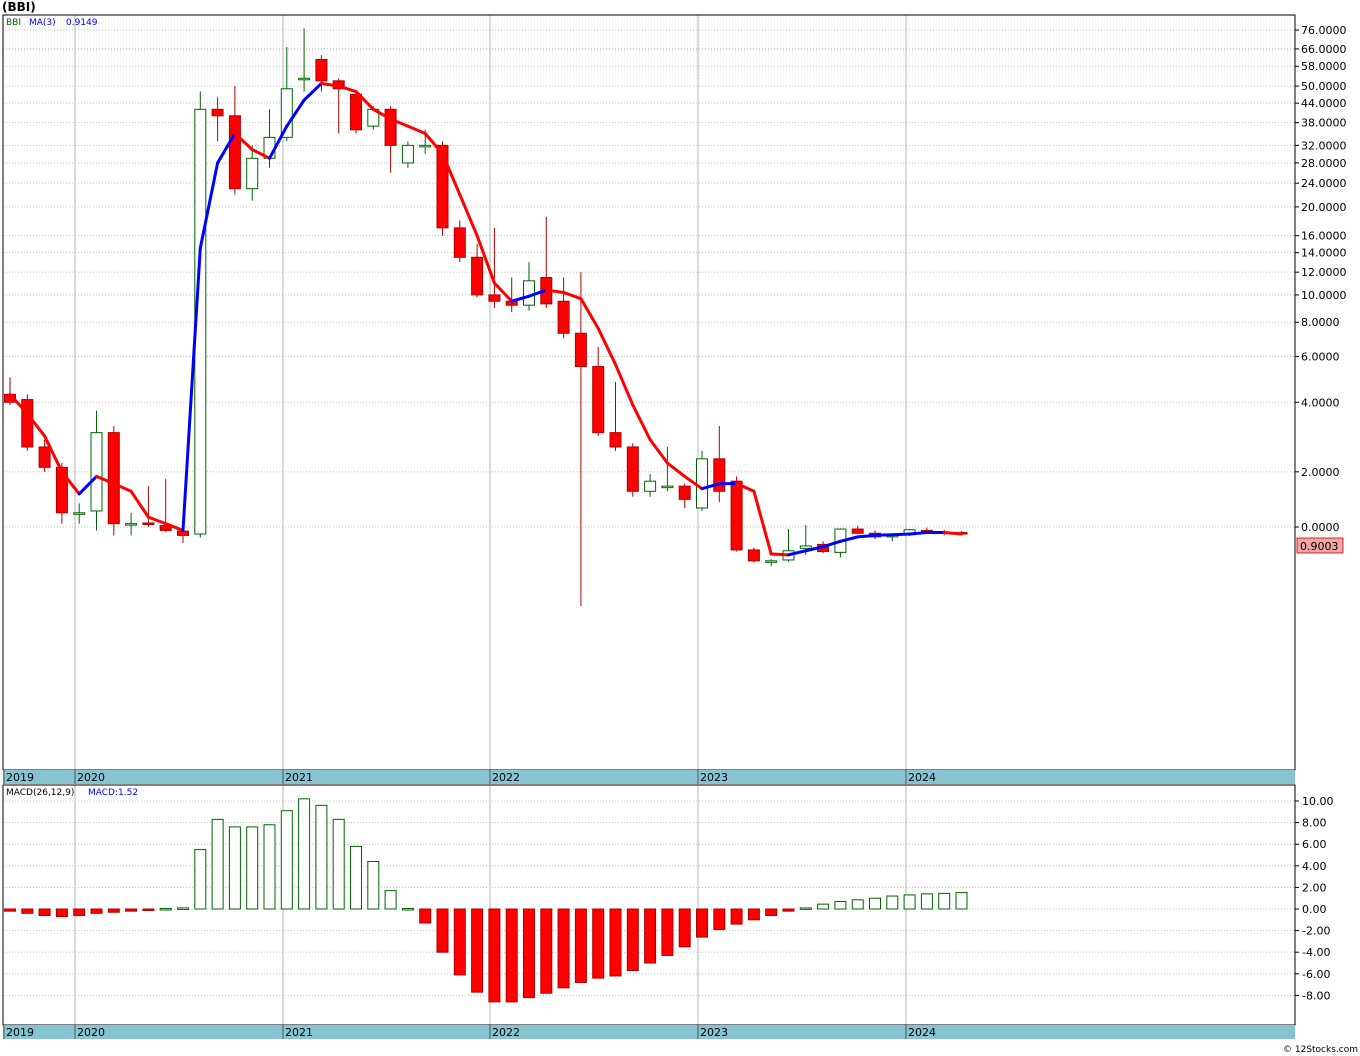 Image resolution: width=1360 pixels, height=1056 pixels. Describe the element at coordinates (506, 777) in the screenshot. I see `price-xtick-label: 2022` at that location.